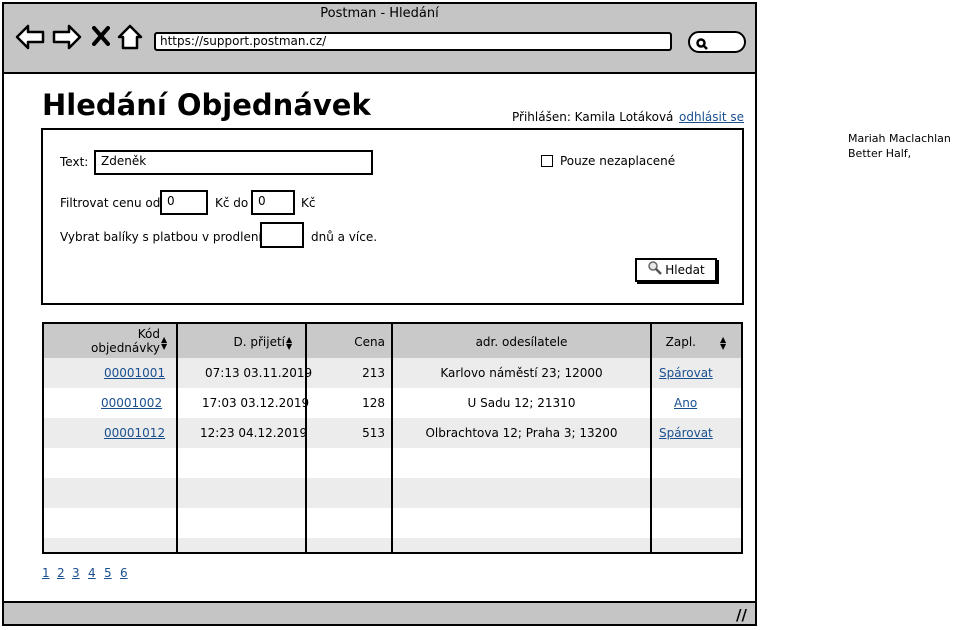 This screenshot has width=958, height=630. What do you see at coordinates (134, 373) in the screenshot?
I see `order-code-link: 00001001` at bounding box center [134, 373].